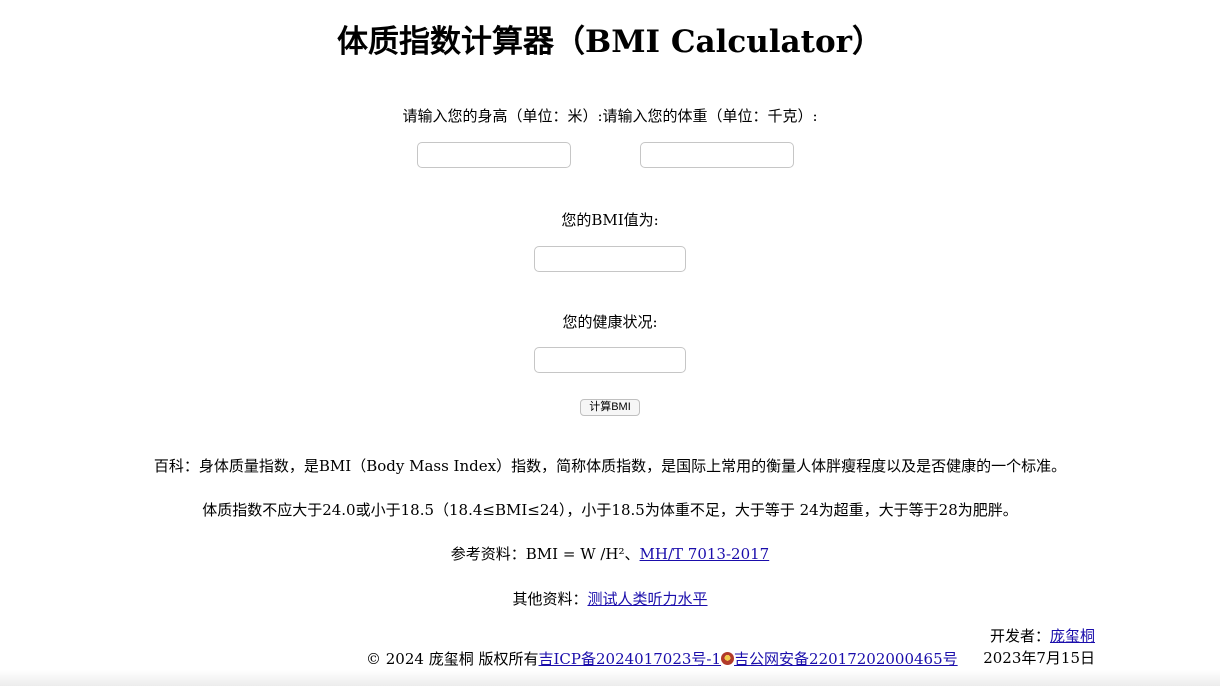  I want to click on bmi-output-field, so click(610, 259).